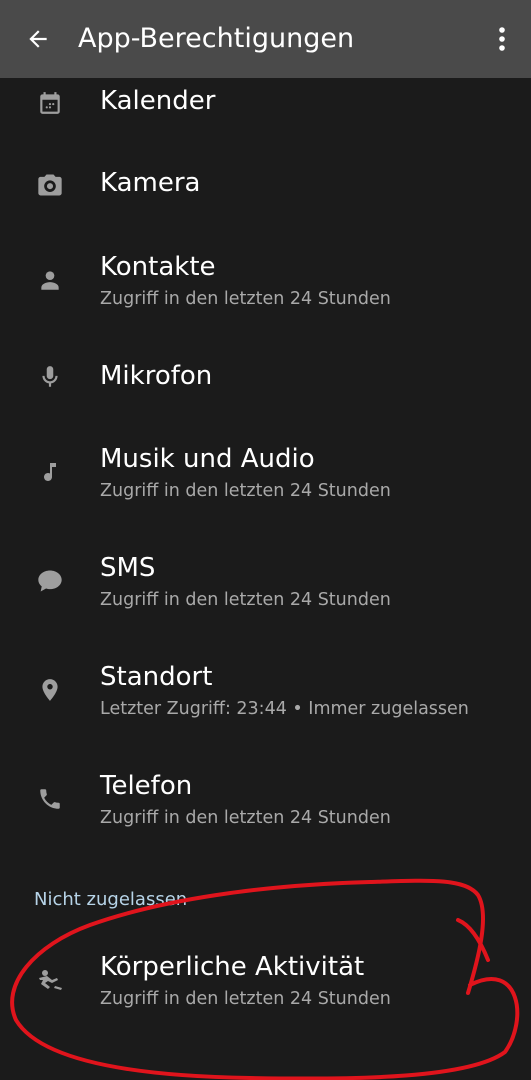  I want to click on permission-title: SMS, so click(128, 568).